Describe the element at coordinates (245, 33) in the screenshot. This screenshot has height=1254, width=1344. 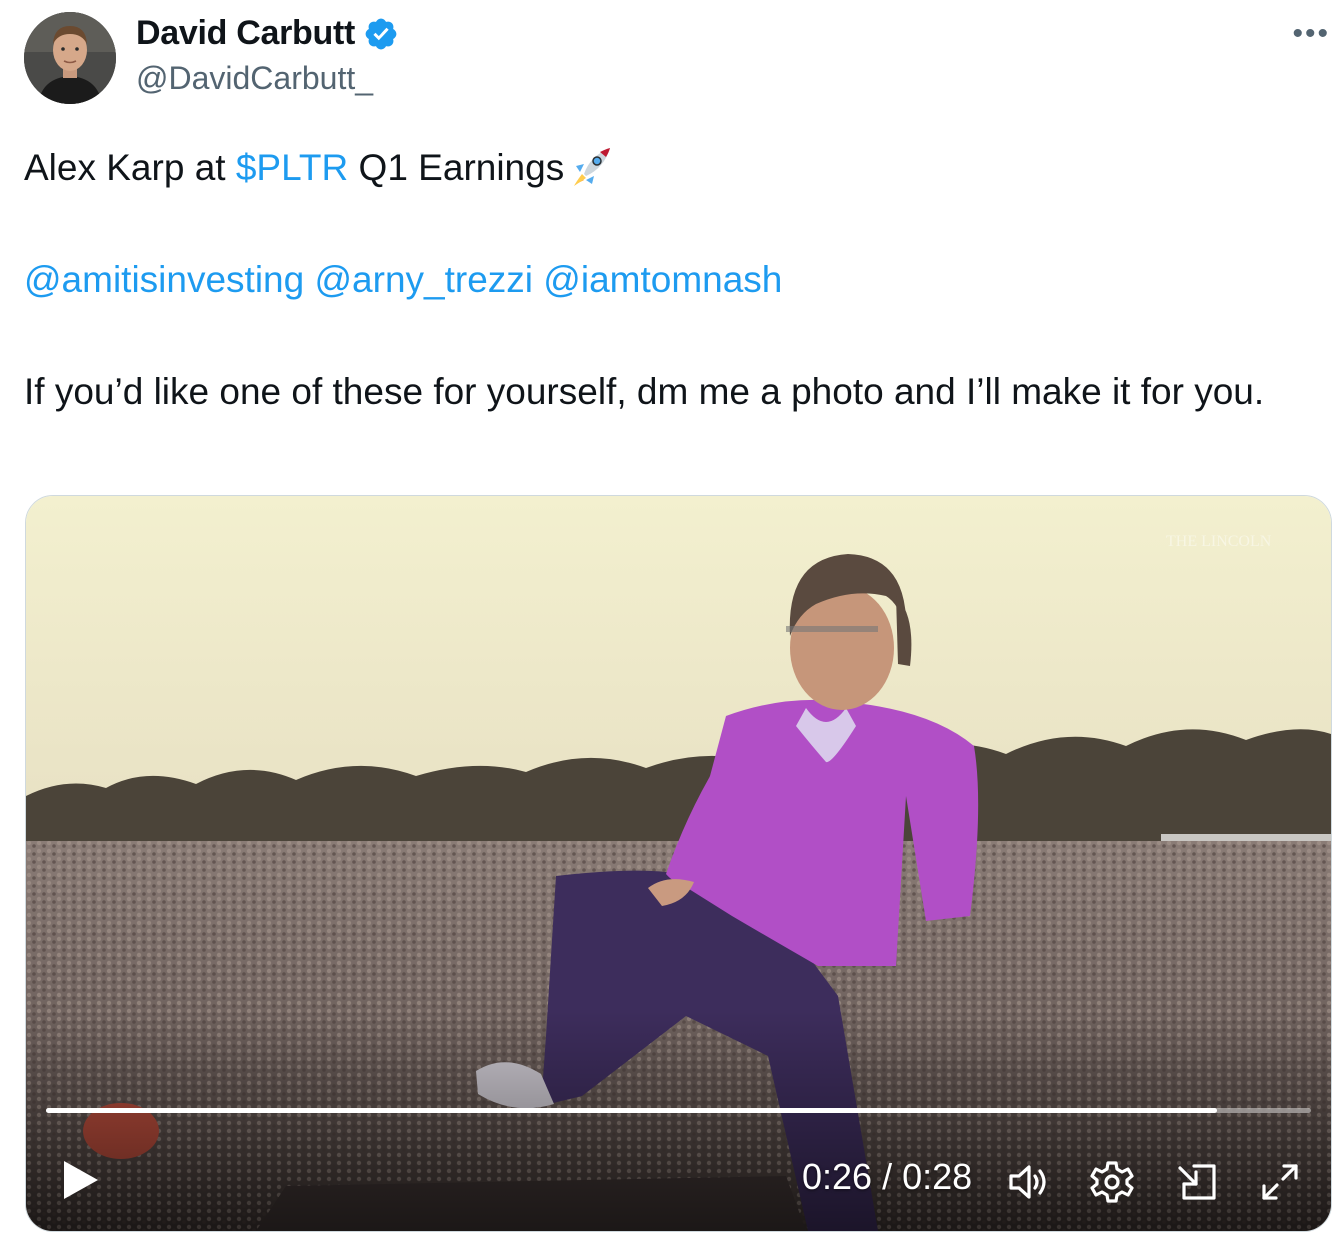
I see `author-name: David Carbutt` at that location.